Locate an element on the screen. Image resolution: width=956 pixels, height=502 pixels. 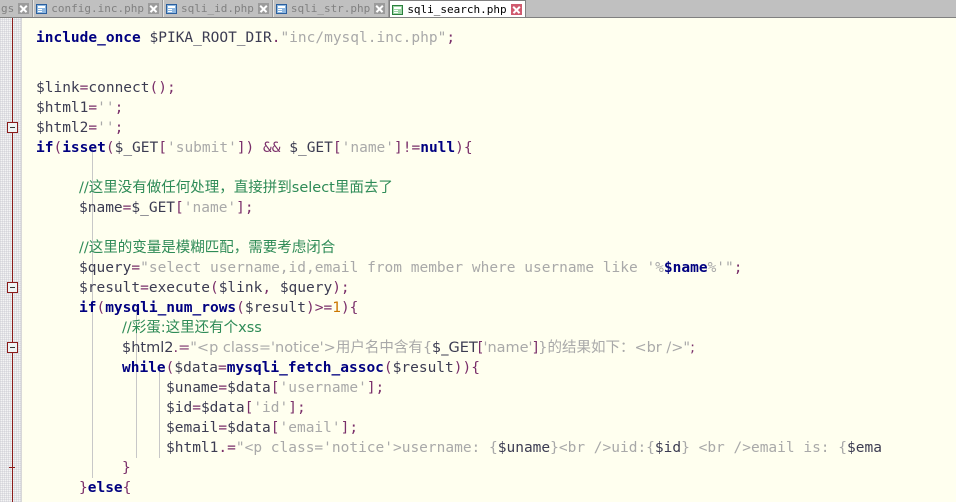
code-line: $html1=''; is located at coordinates (80, 108).